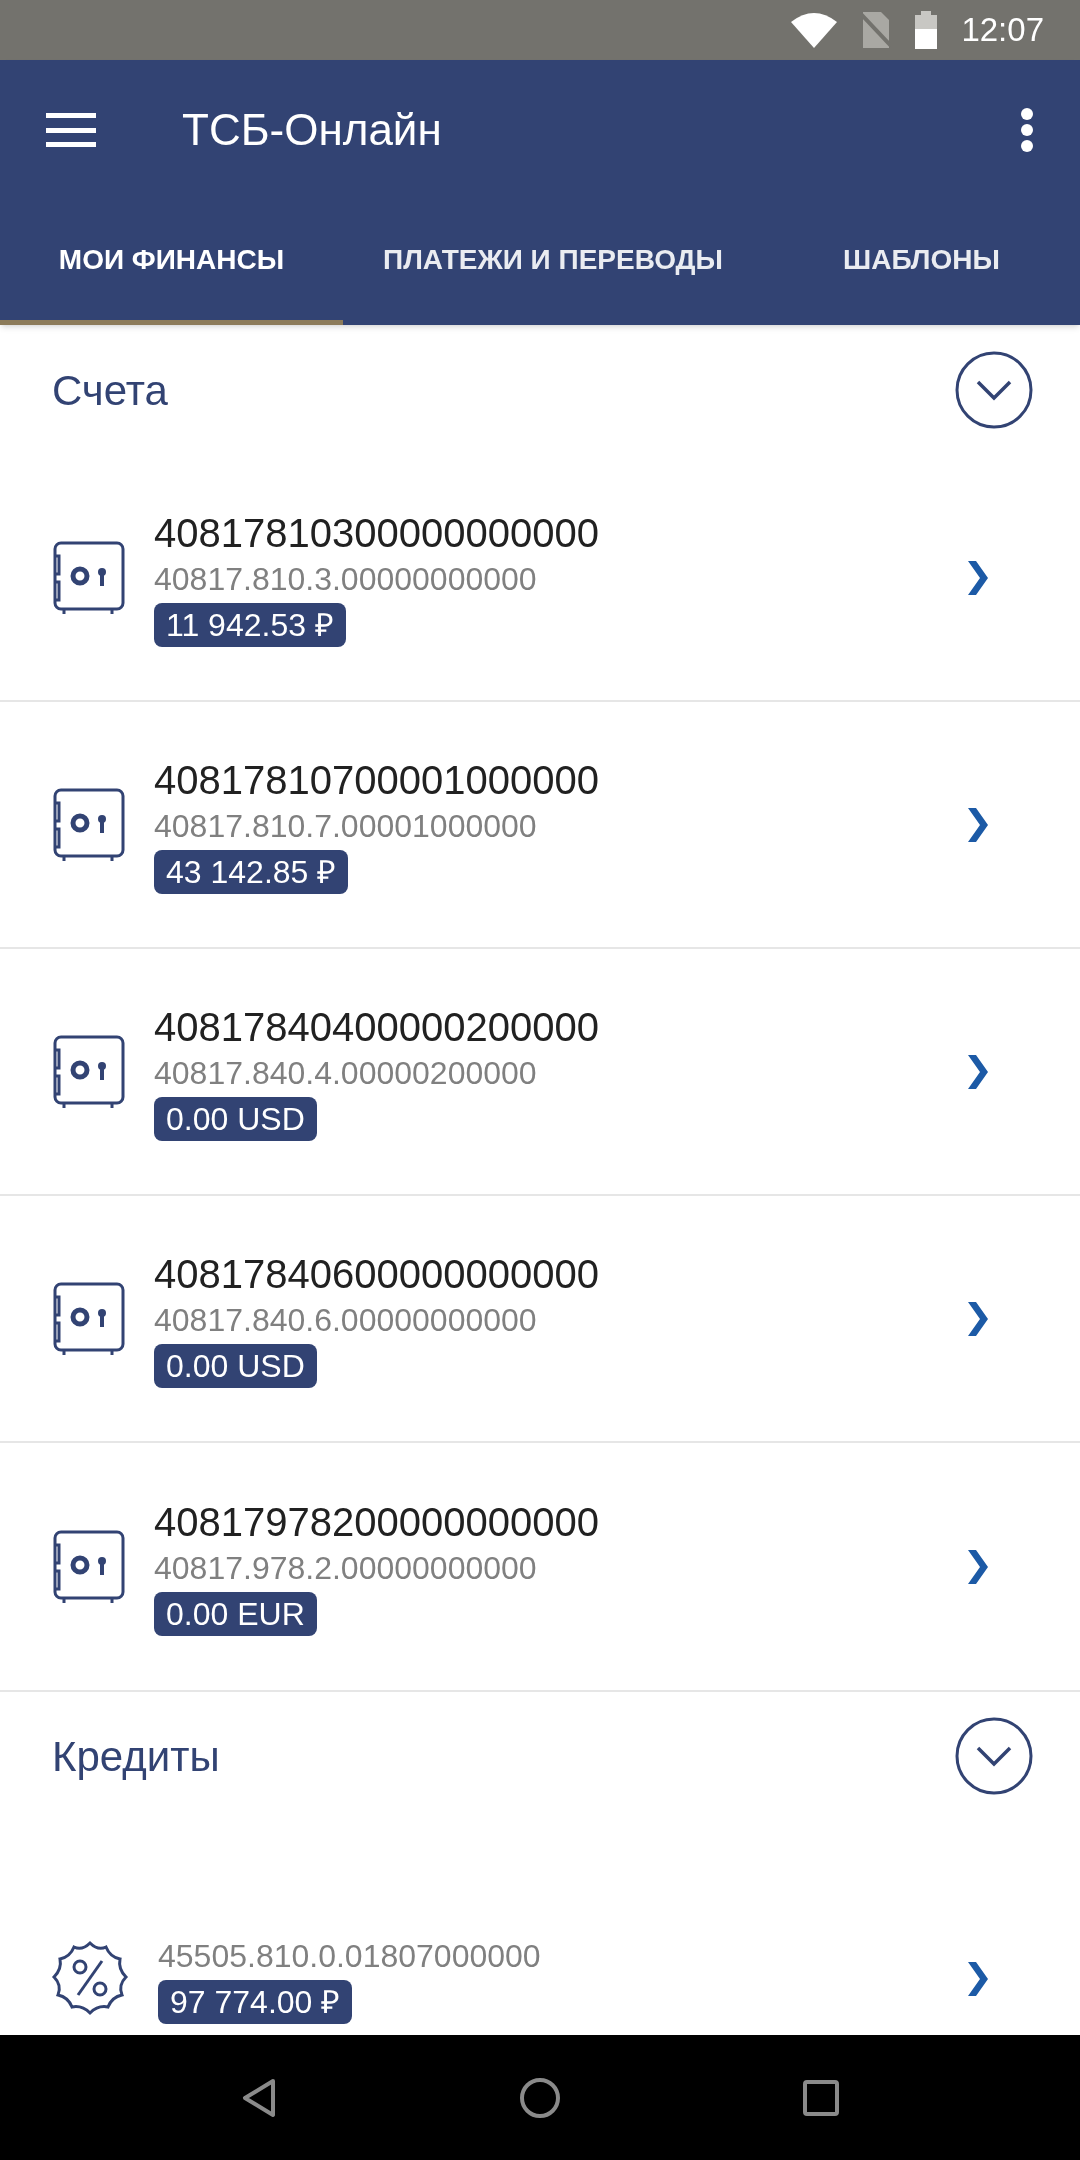  What do you see at coordinates (136, 1756) in the screenshot?
I see `section-title: Кредиты` at bounding box center [136, 1756].